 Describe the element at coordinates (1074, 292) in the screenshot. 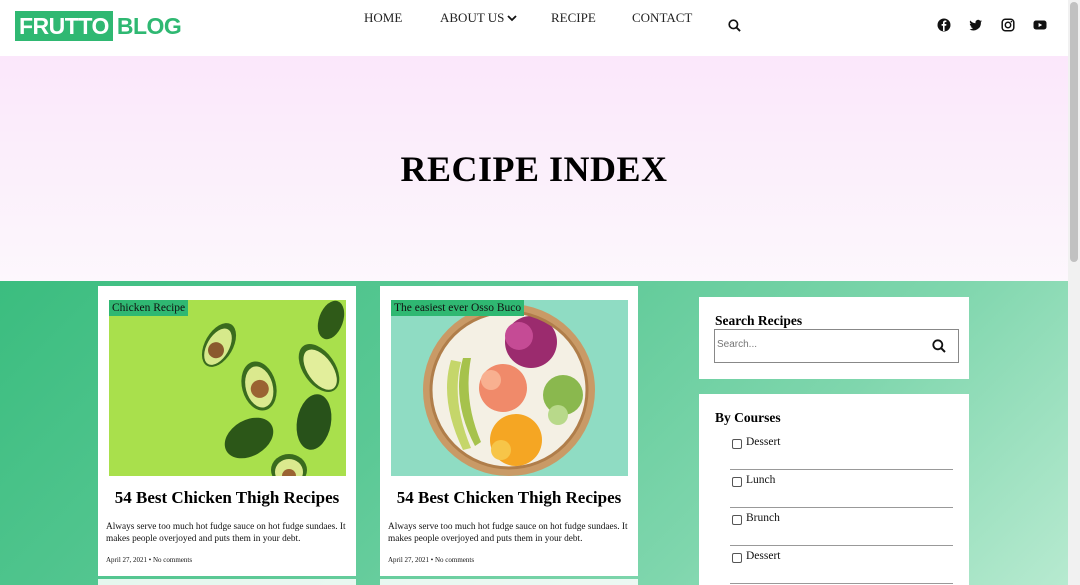

I see `page-scrollbar` at that location.